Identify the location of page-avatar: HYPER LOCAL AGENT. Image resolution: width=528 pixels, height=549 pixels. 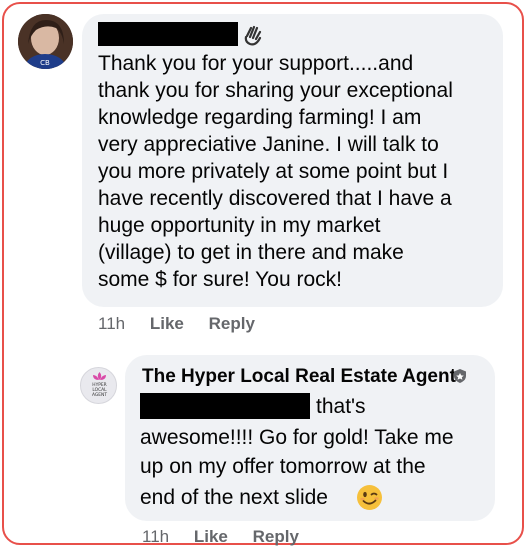
(98, 385).